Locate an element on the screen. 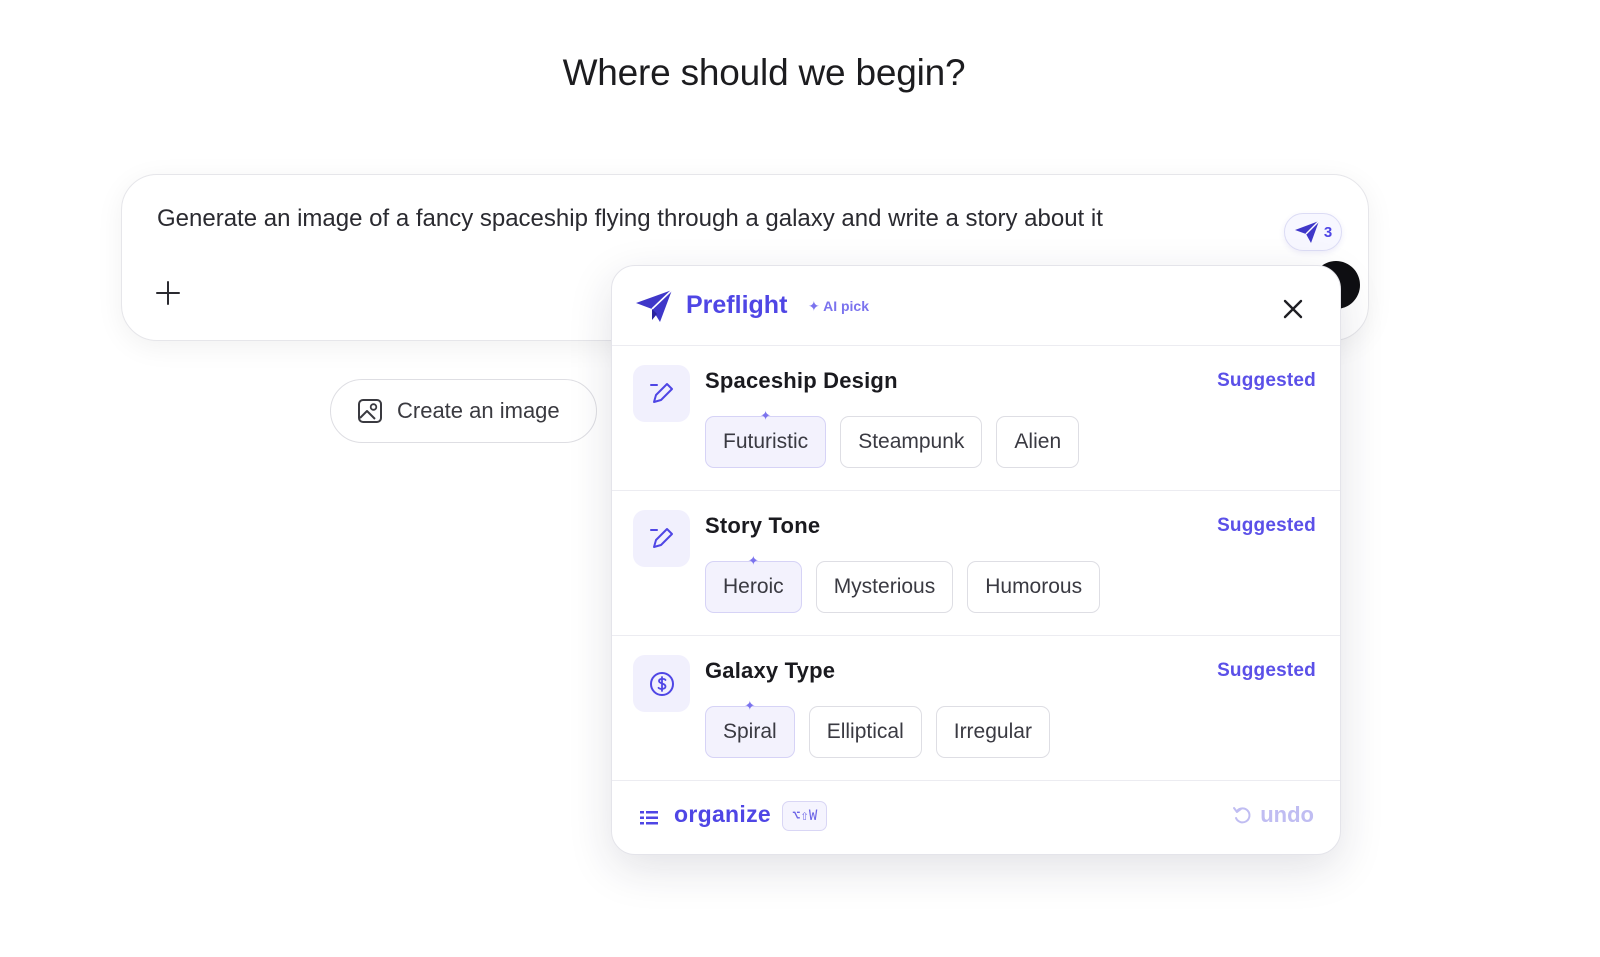 This screenshot has width=1600, height=957. option-label: Humorous is located at coordinates (1034, 586).